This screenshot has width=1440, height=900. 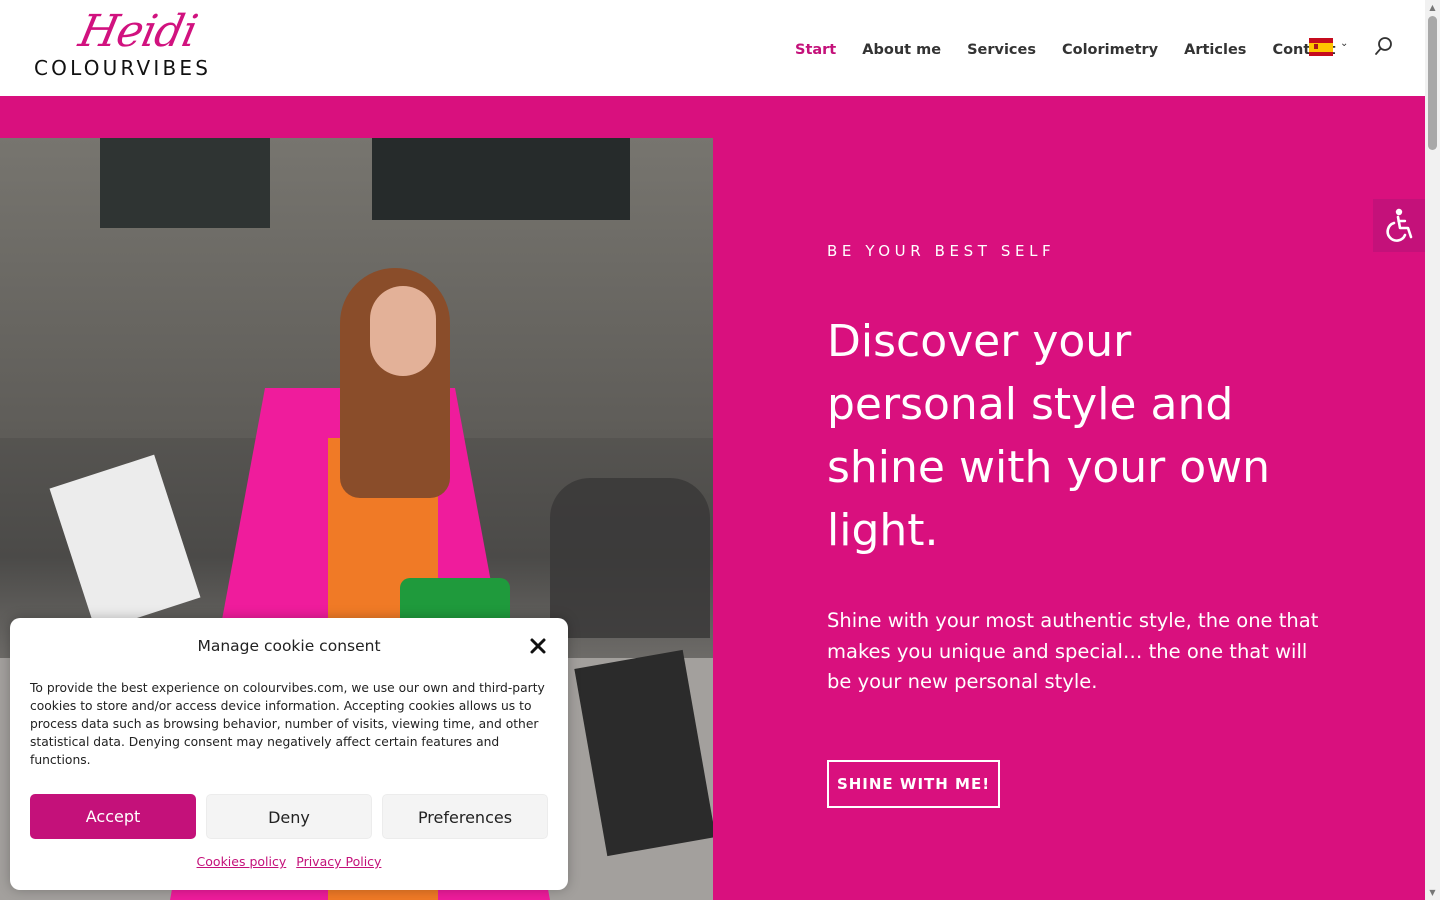 I want to click on scroll-thumb, so click(x=1432, y=83).